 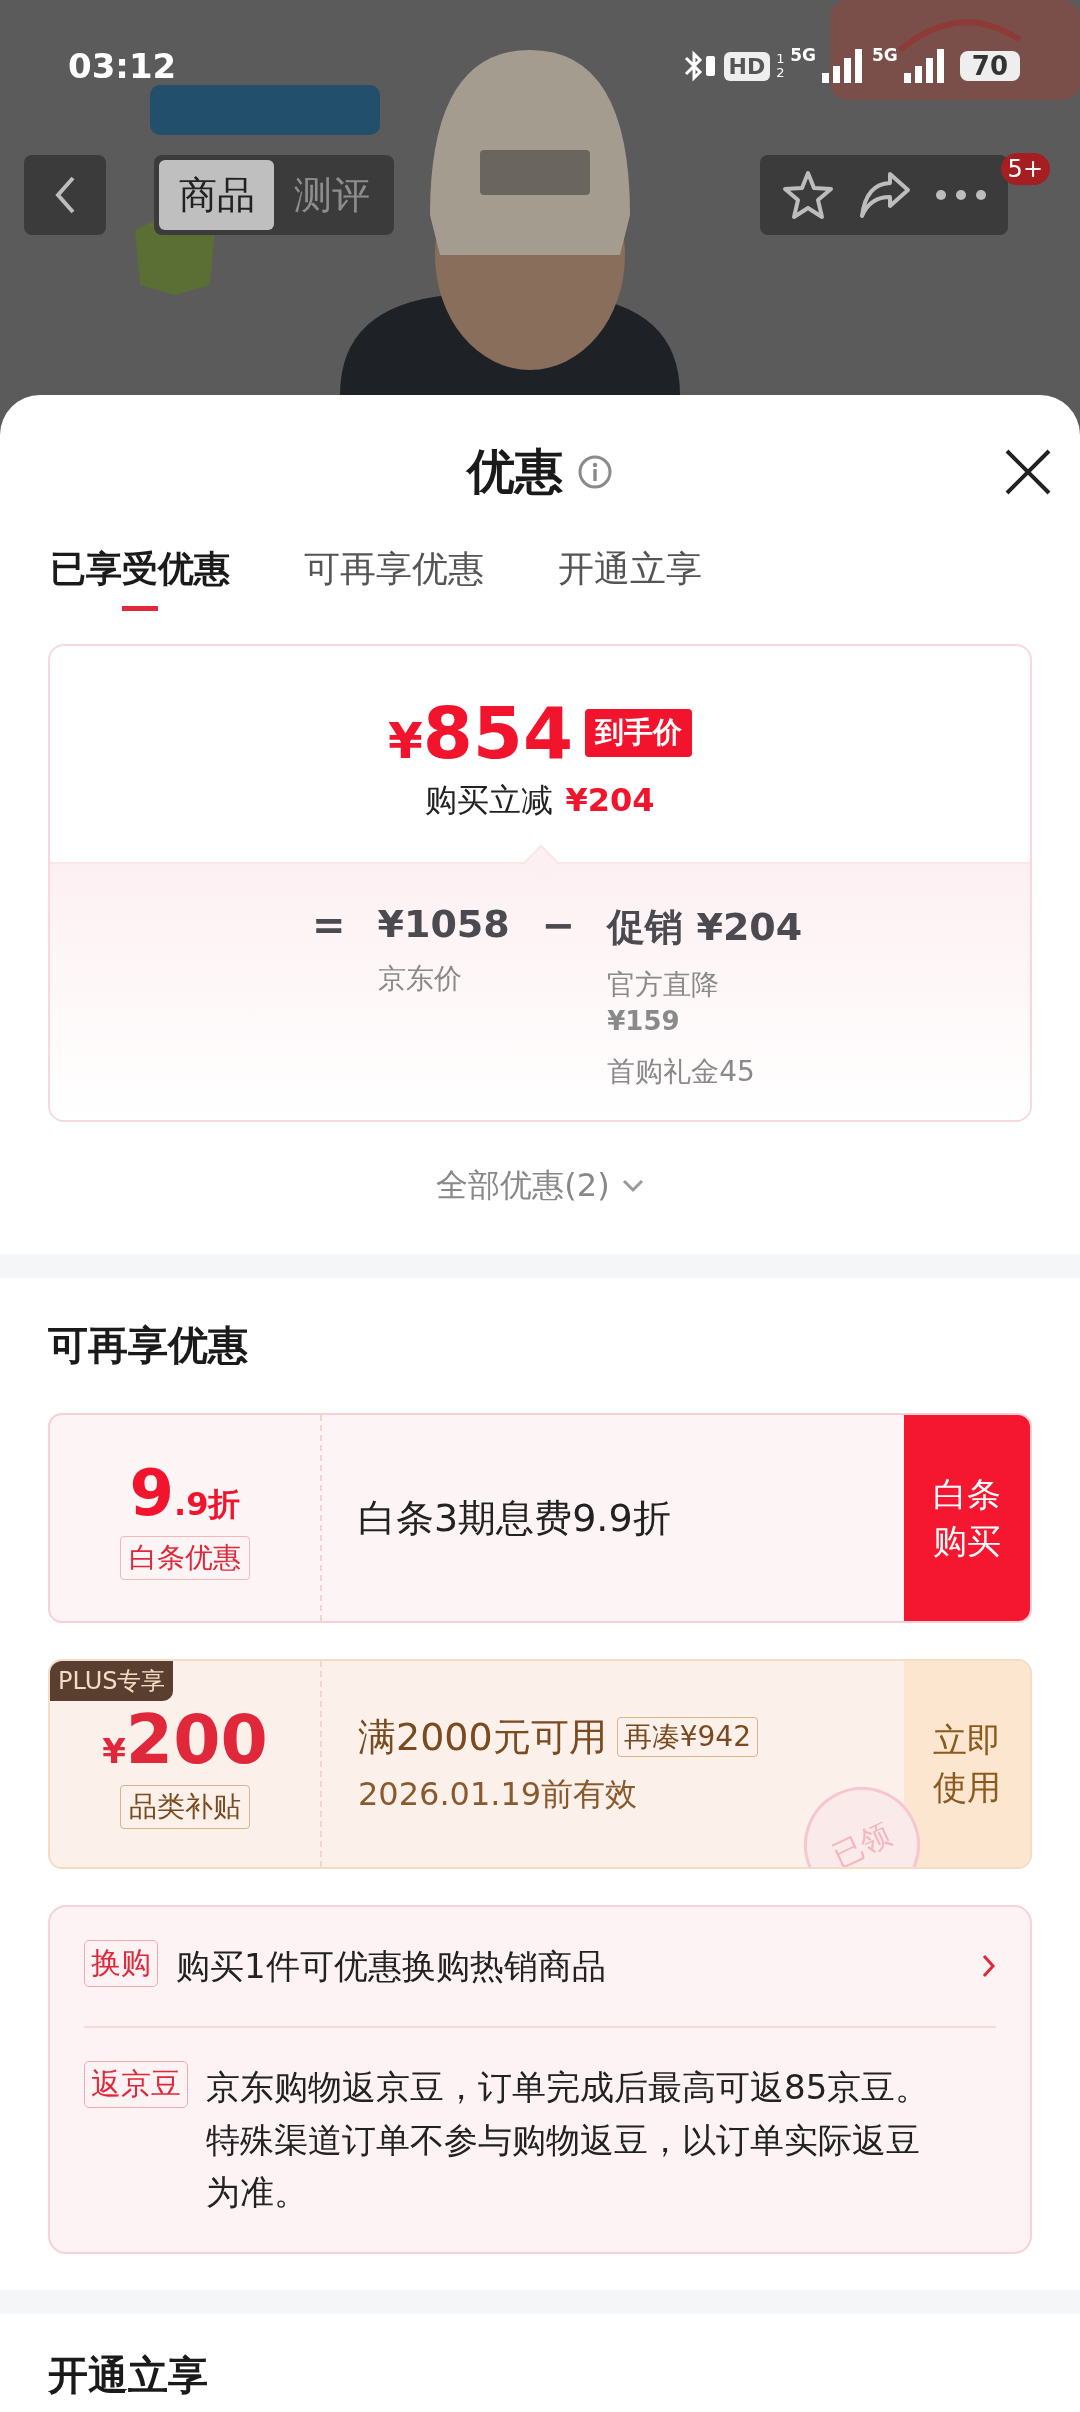 I want to click on info-icon, so click(x=595, y=472).